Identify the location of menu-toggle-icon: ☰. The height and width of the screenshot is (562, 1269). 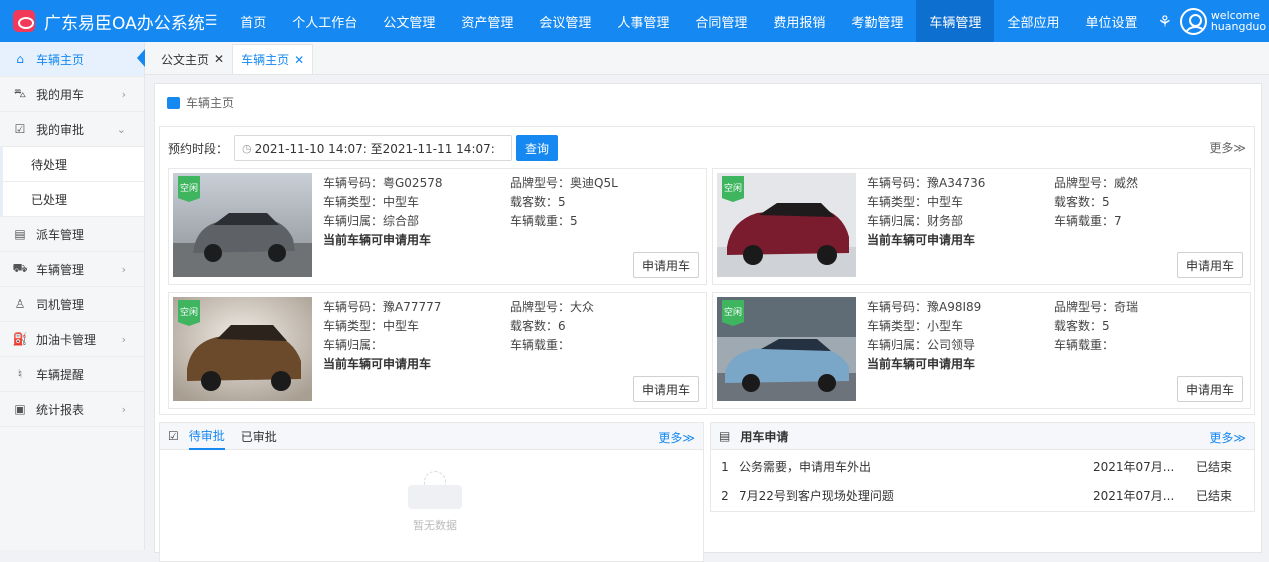
(211, 21).